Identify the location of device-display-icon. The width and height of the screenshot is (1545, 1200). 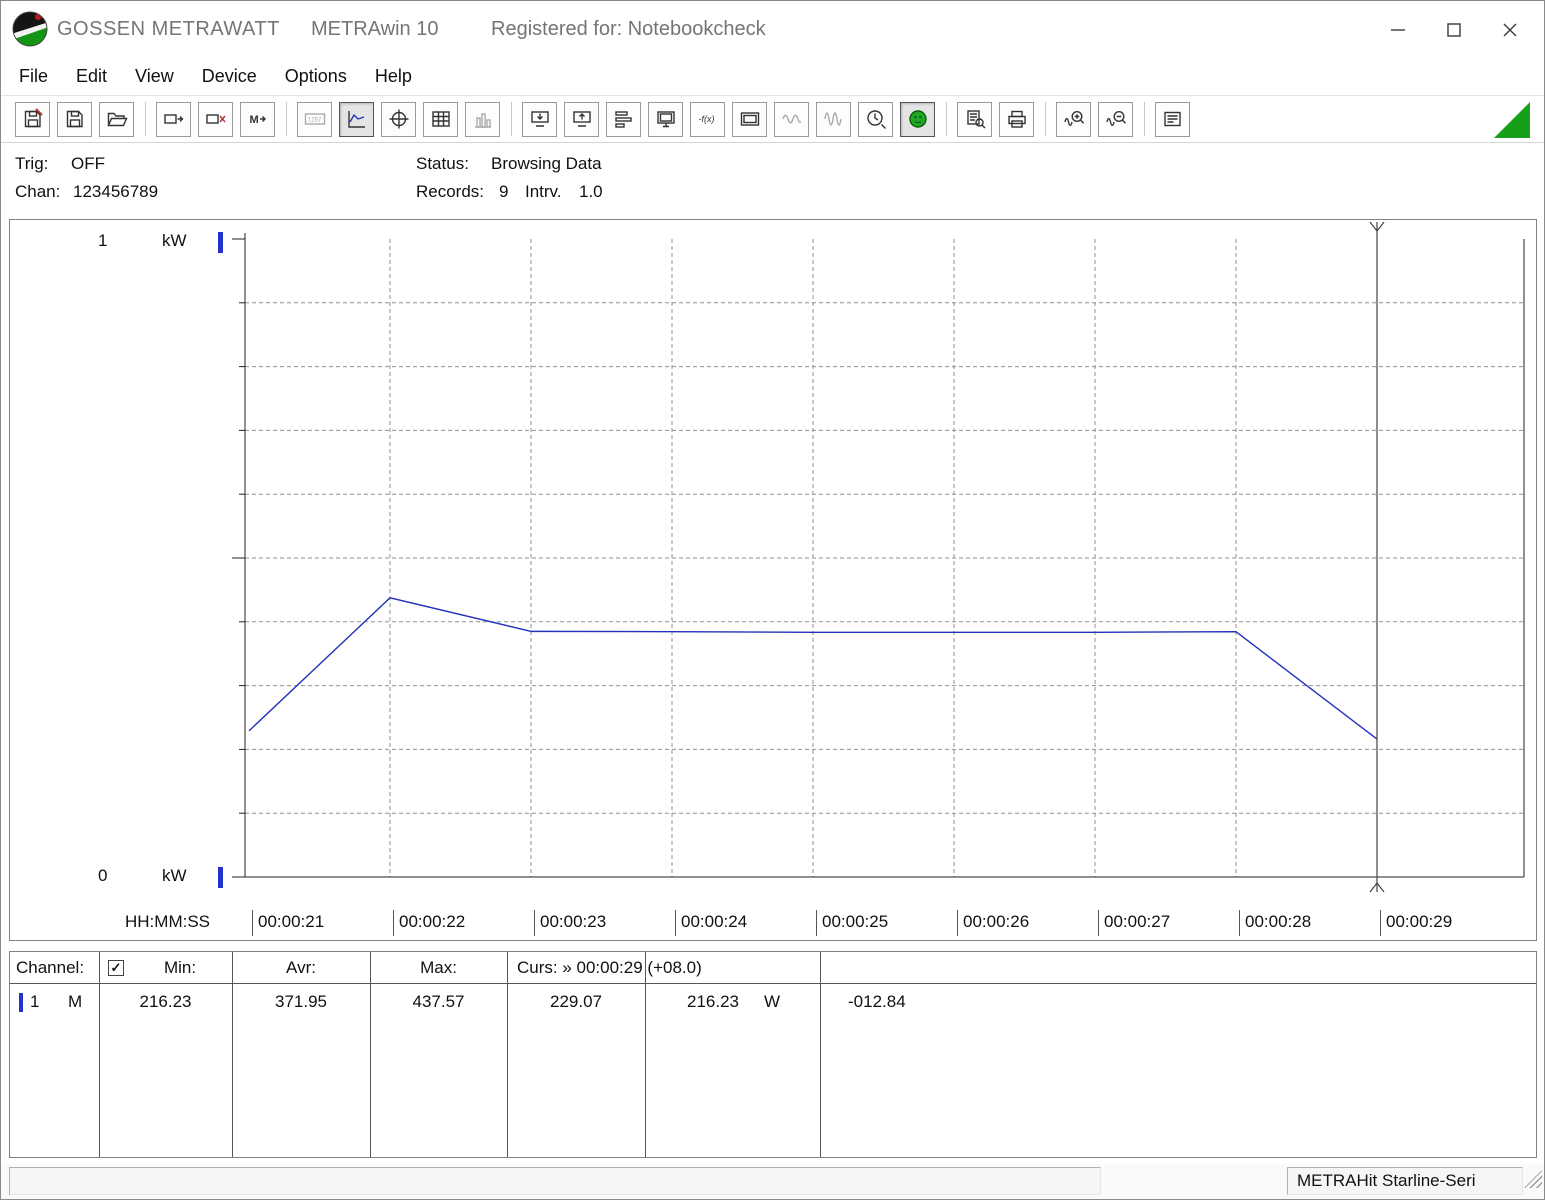
(749, 119).